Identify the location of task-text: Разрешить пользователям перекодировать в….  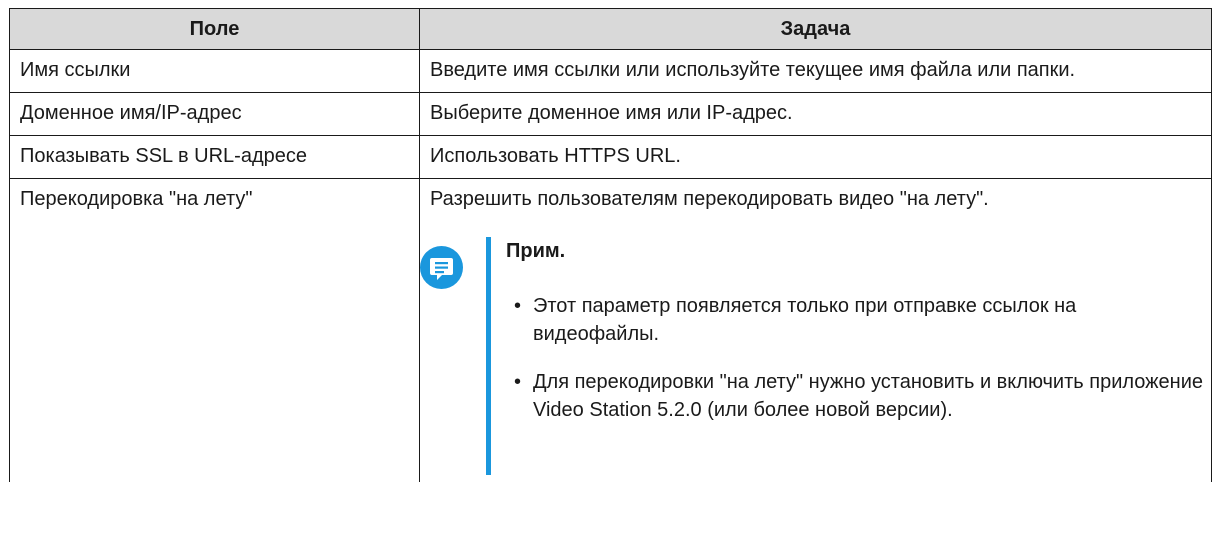
(709, 199).